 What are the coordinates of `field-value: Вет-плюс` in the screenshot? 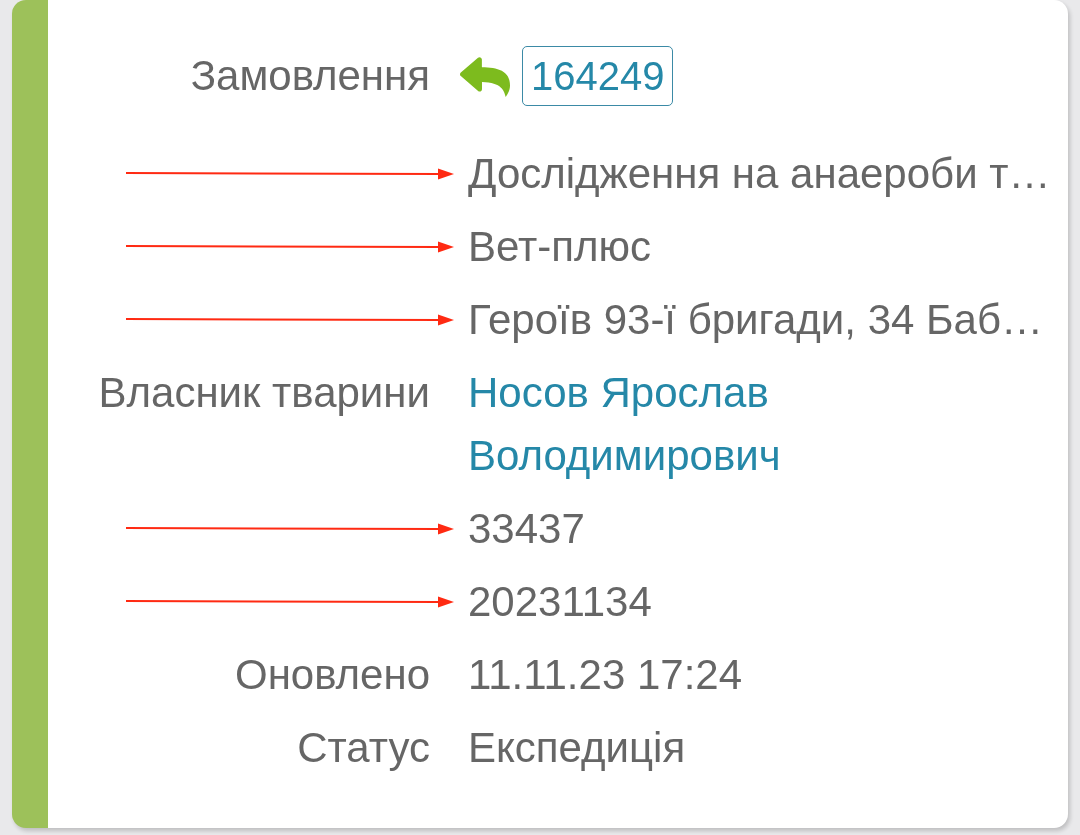 It's located at (559, 247).